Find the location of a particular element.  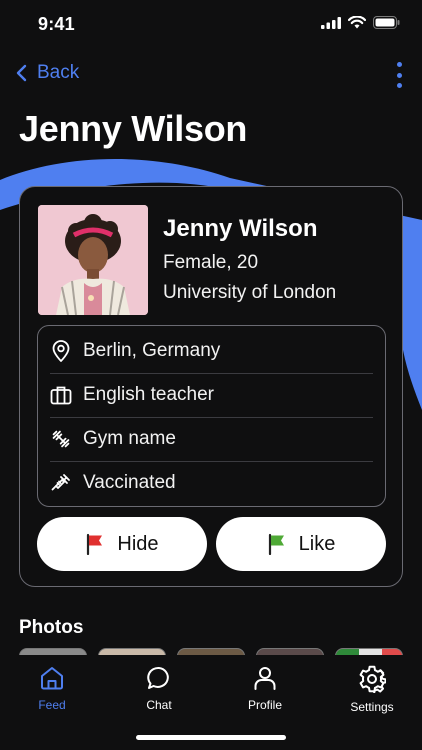

profile-photo is located at coordinates (93, 260).